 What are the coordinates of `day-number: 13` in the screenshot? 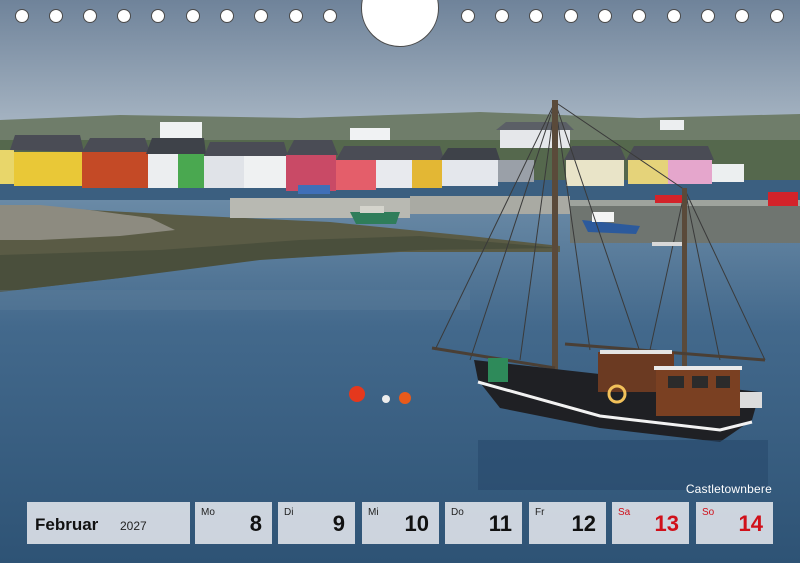 It's located at (666, 523).